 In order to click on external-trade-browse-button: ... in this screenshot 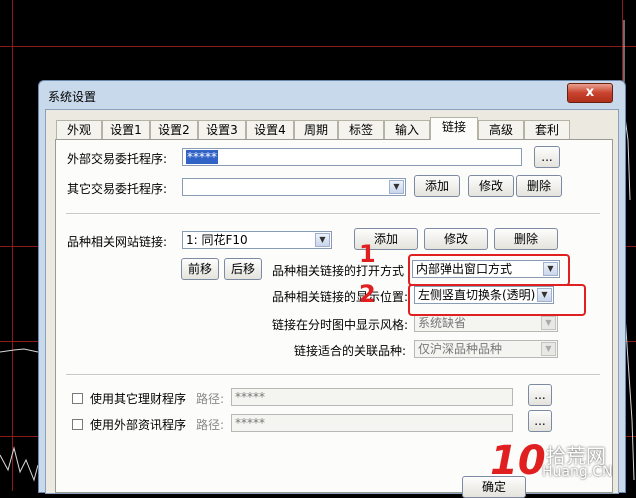, I will do `click(547, 157)`.